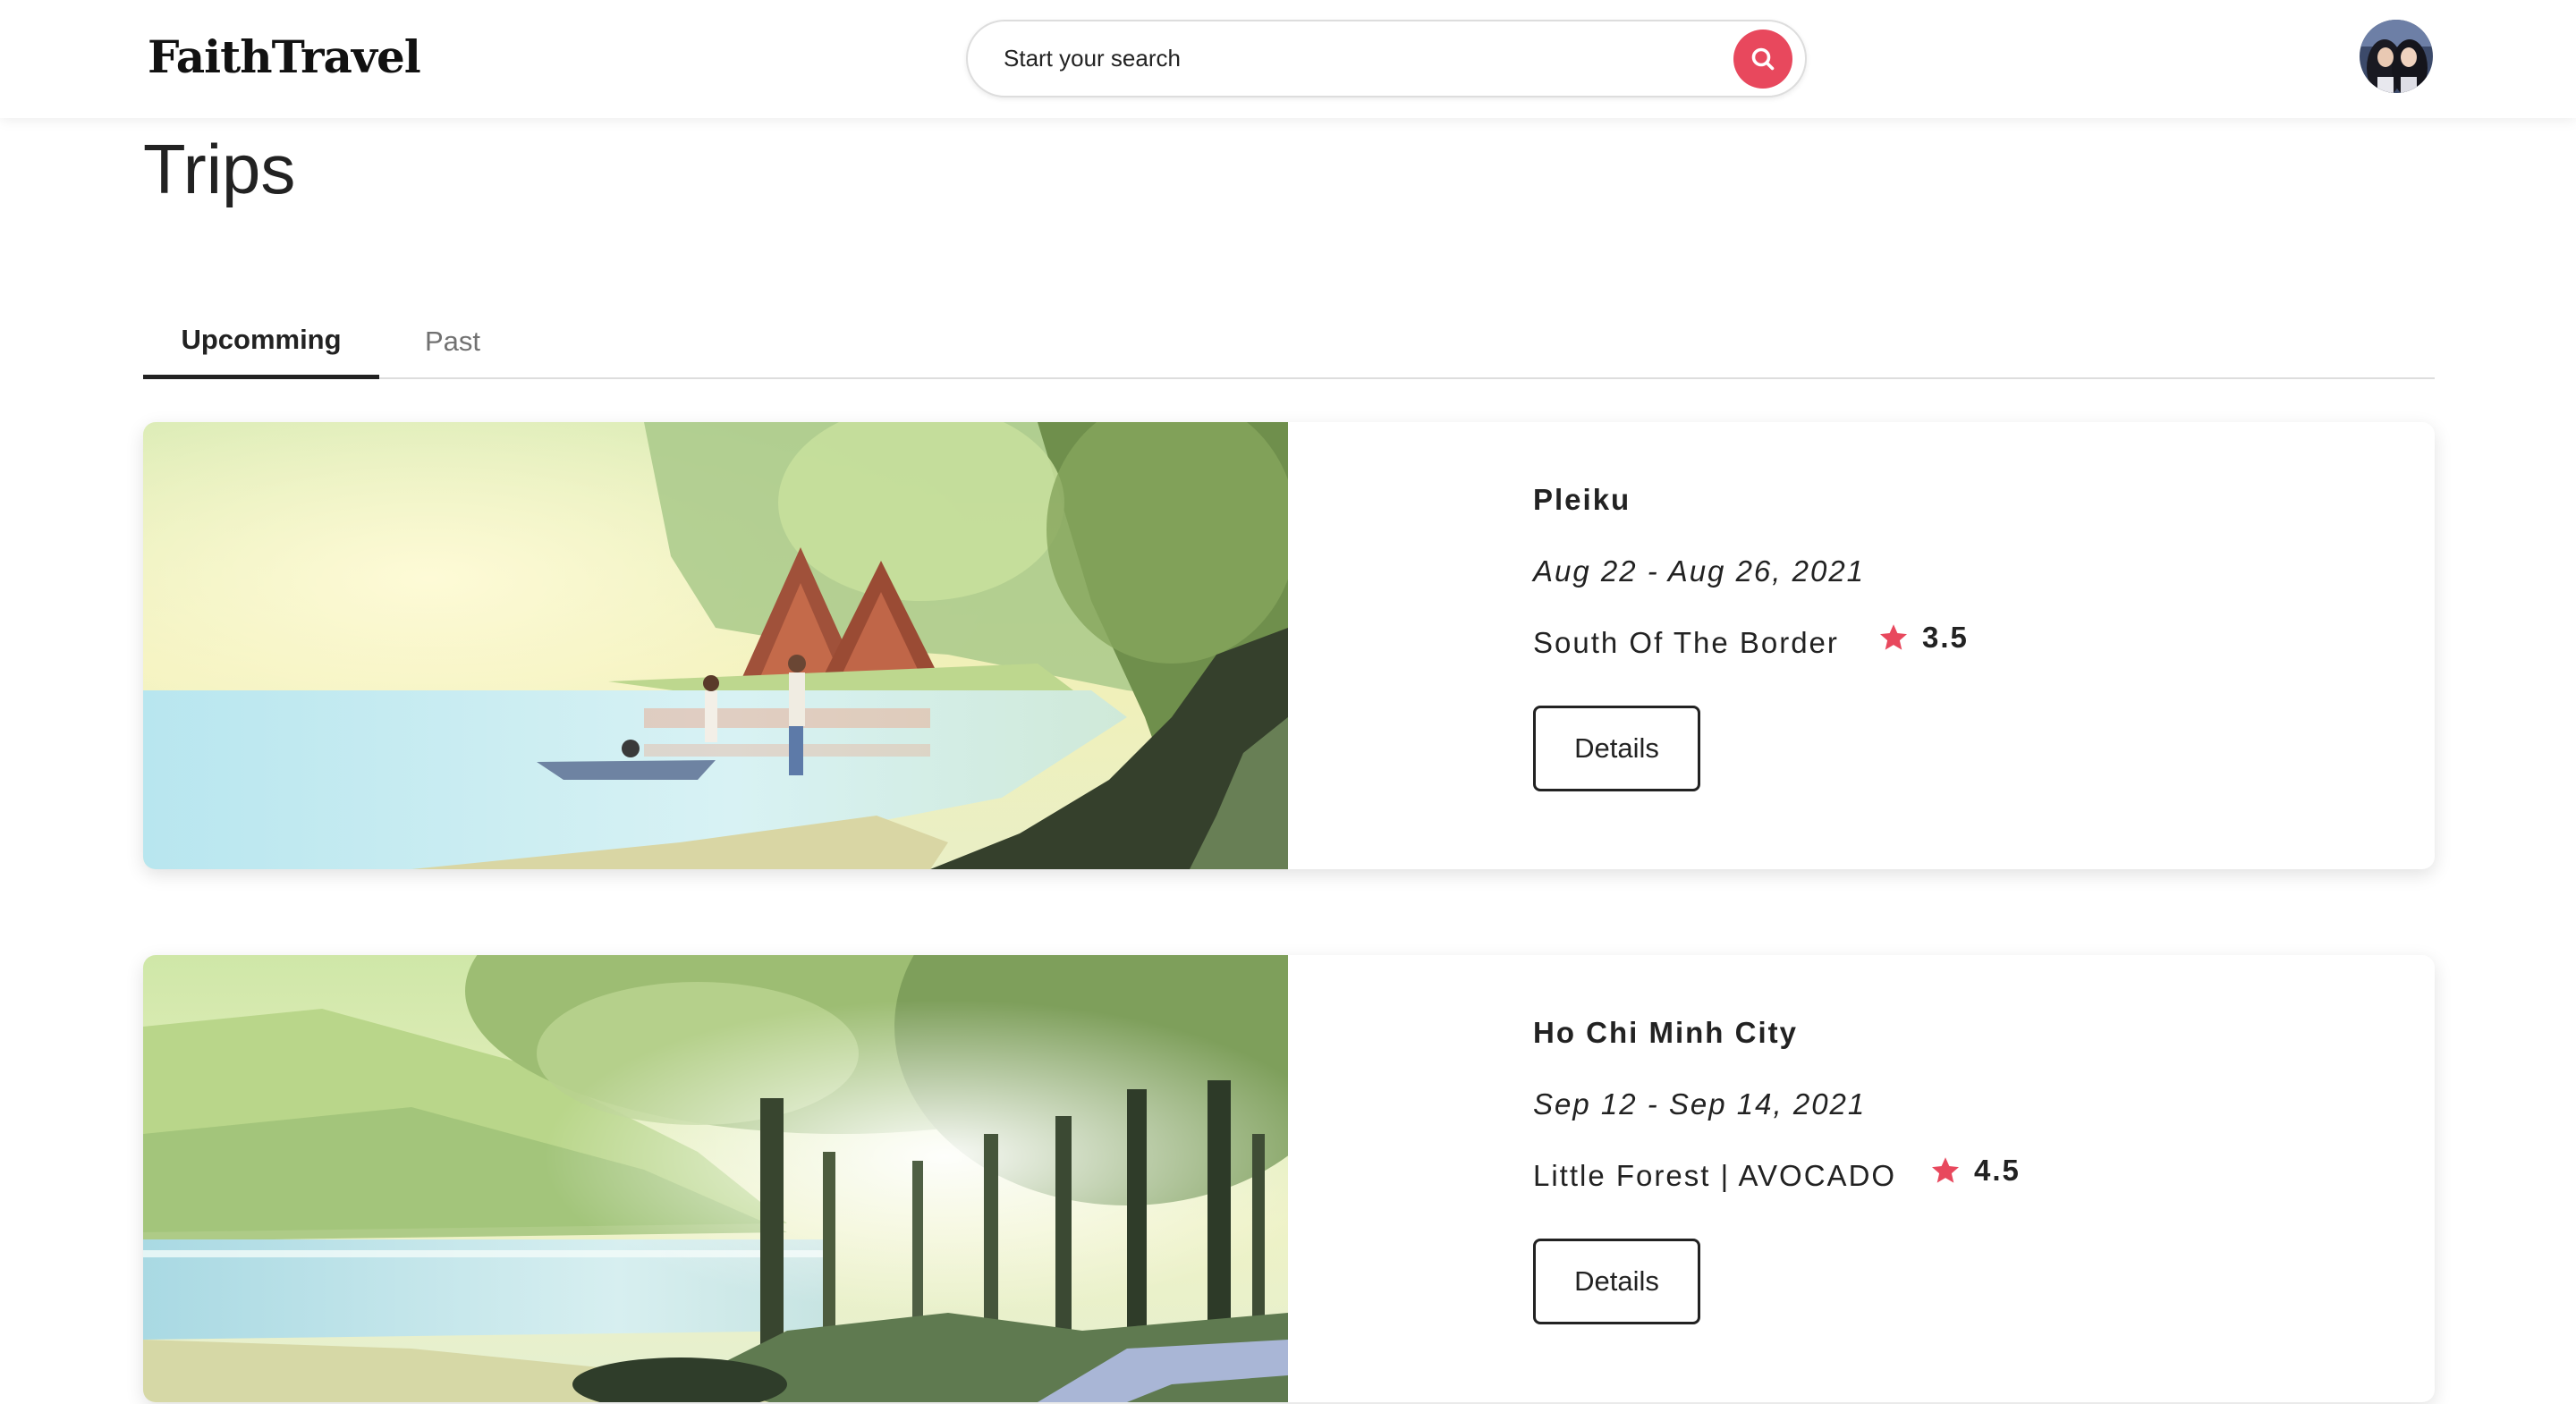 Image resolution: width=2576 pixels, height=1404 pixels. I want to click on search-button, so click(1762, 60).